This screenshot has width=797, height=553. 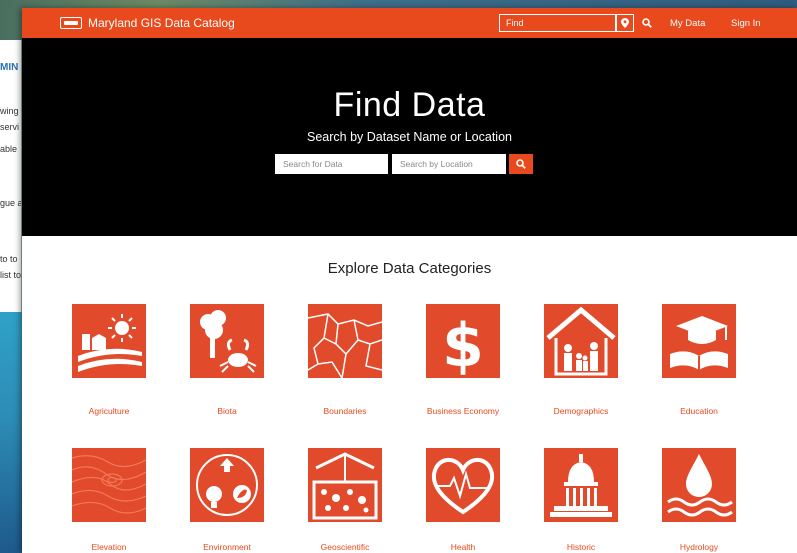 What do you see at coordinates (345, 341) in the screenshot?
I see `map-boundaries-icon` at bounding box center [345, 341].